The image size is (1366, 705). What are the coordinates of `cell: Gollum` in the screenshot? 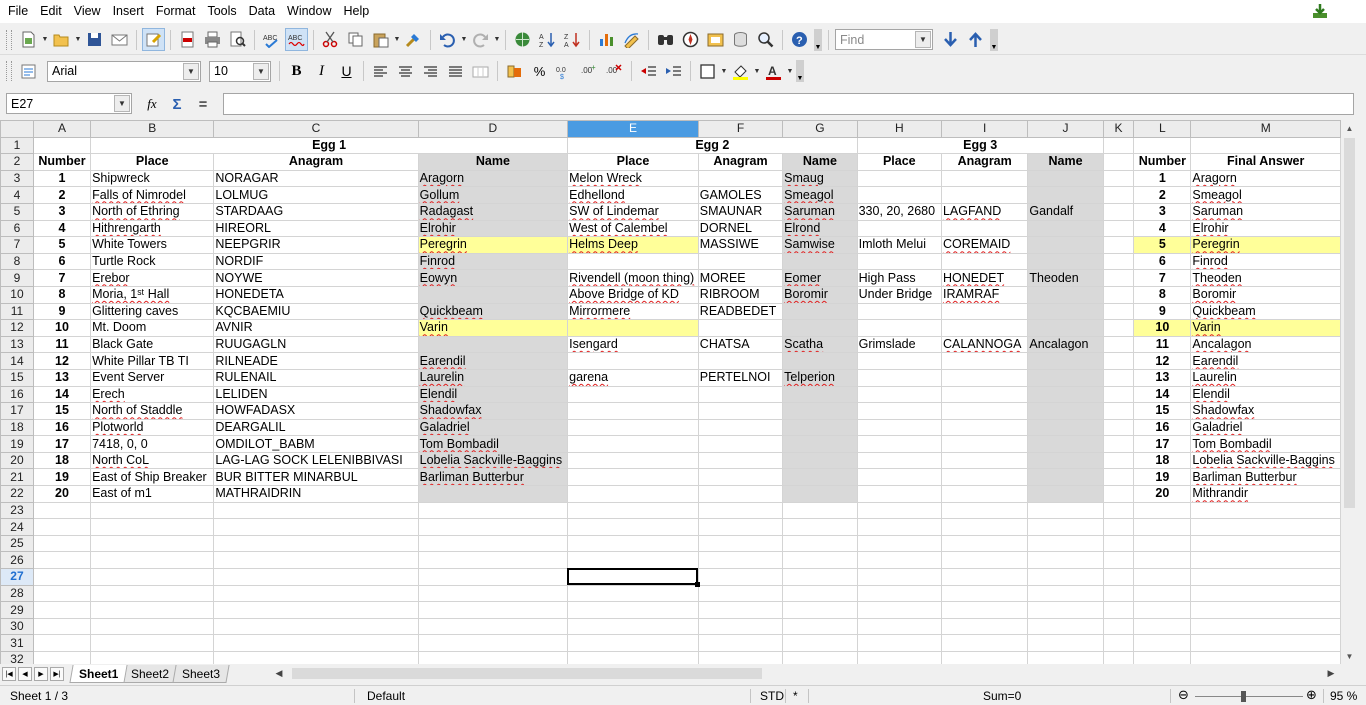 It's located at (493, 195).